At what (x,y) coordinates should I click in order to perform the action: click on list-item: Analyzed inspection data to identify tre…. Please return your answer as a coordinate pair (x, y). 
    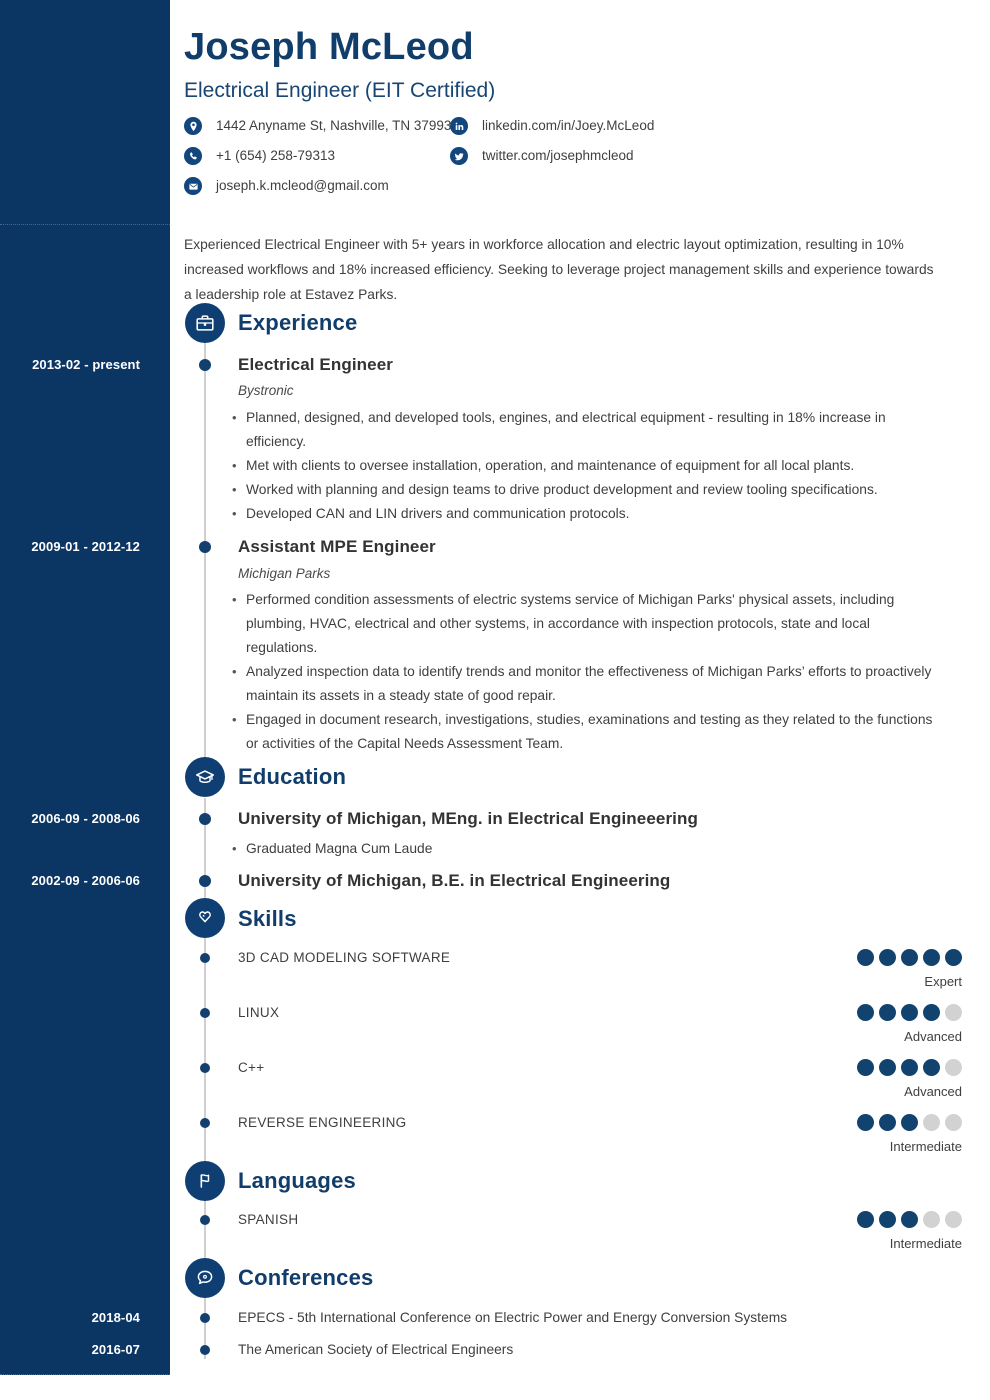
    Looking at the image, I should click on (587, 684).